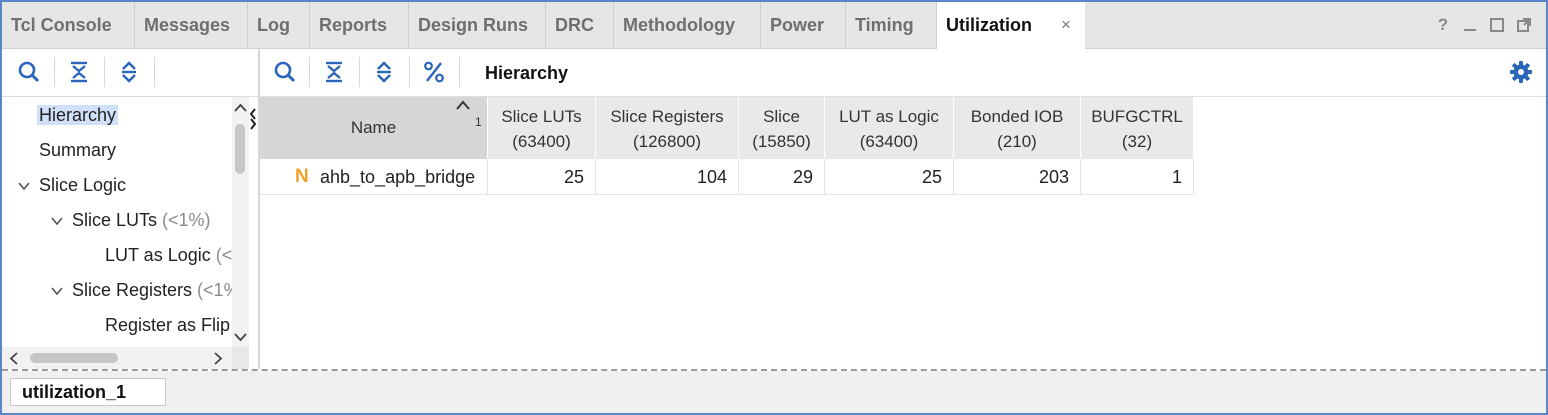  I want to click on right-toolbar: Hierarchy, so click(903, 73).